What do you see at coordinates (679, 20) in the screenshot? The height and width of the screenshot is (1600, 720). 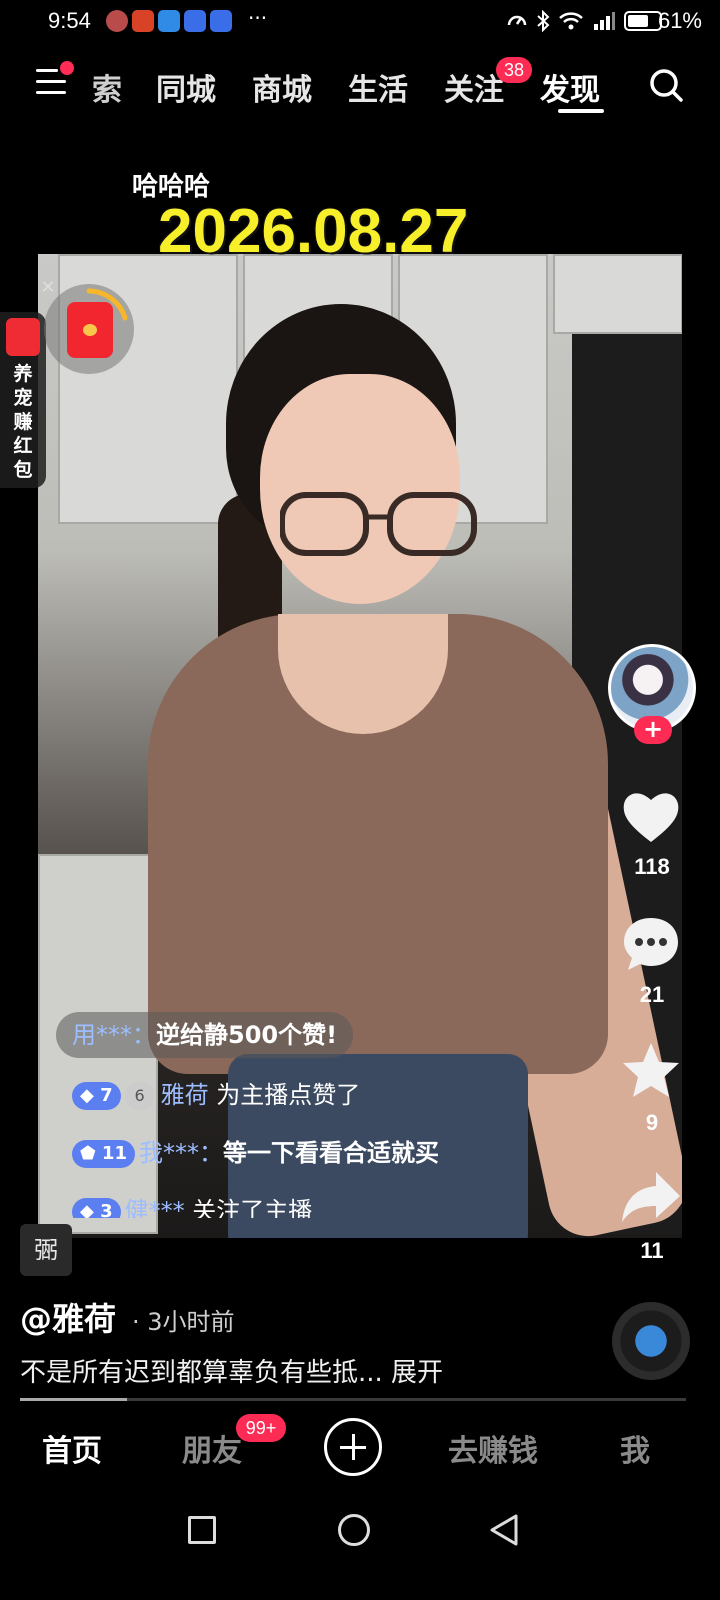 I see `battery-percent: 61%` at bounding box center [679, 20].